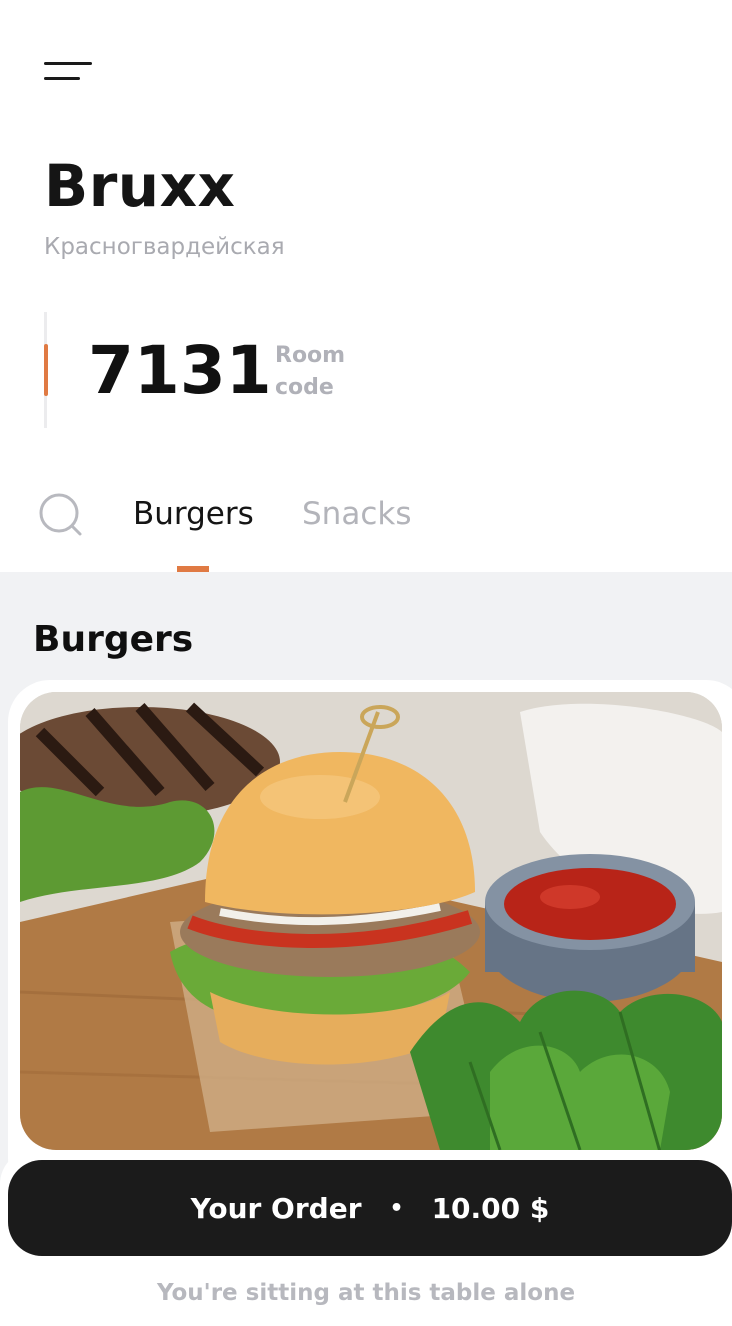 Image resolution: width=732 pixels, height=1326 pixels. What do you see at coordinates (69, 72) in the screenshot?
I see `menu-button` at bounding box center [69, 72].